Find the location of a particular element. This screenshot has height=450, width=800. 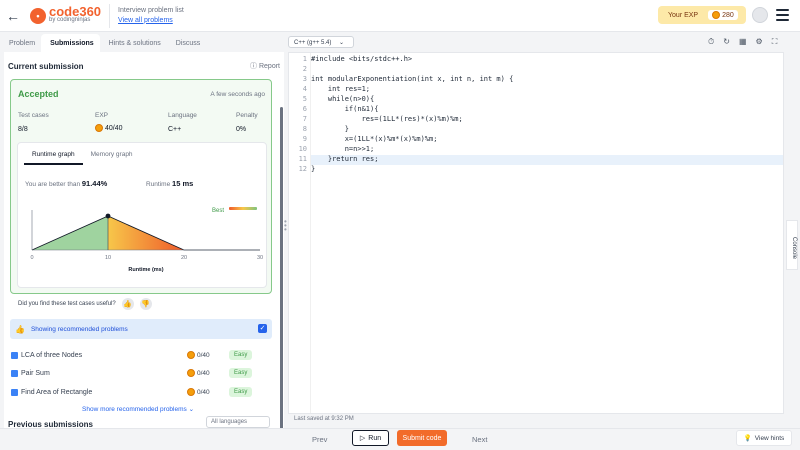

x-tick-label: 20 is located at coordinates (184, 258).